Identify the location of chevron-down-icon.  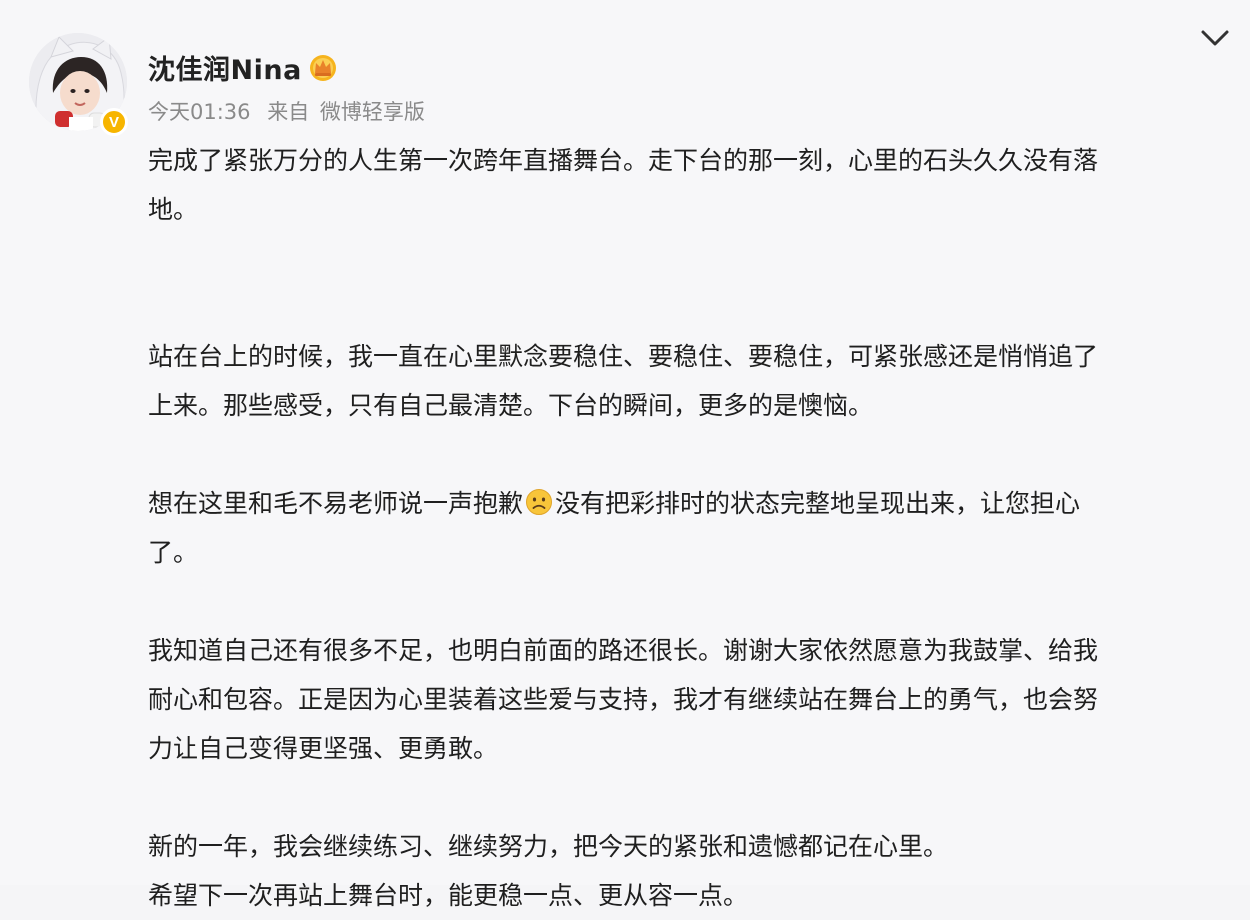
(1215, 38).